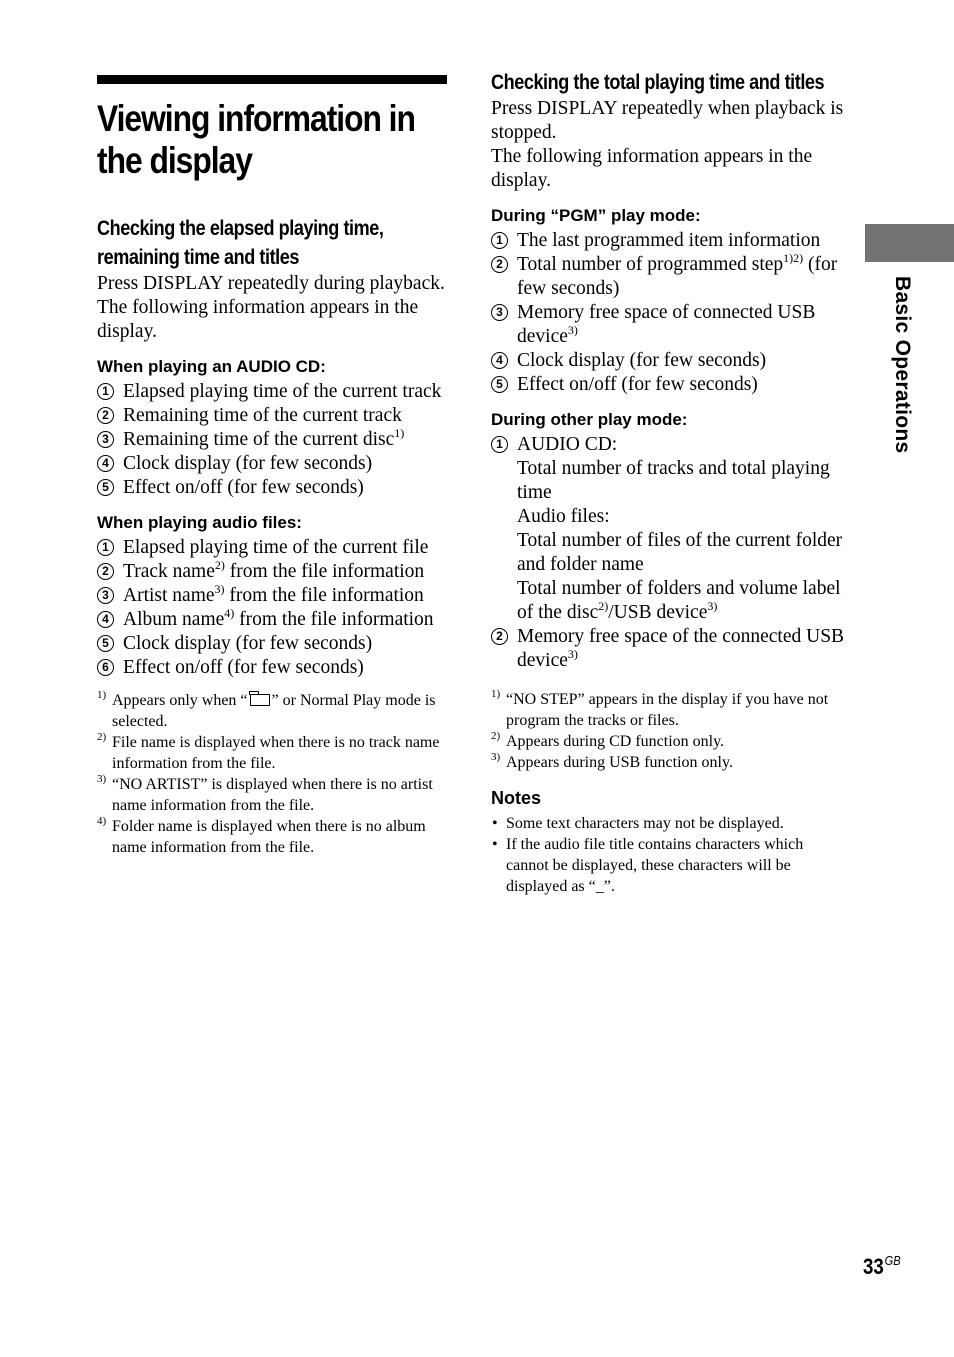  Describe the element at coordinates (276, 547) in the screenshot. I see `item-text: Elapsed playing time of the current file` at that location.